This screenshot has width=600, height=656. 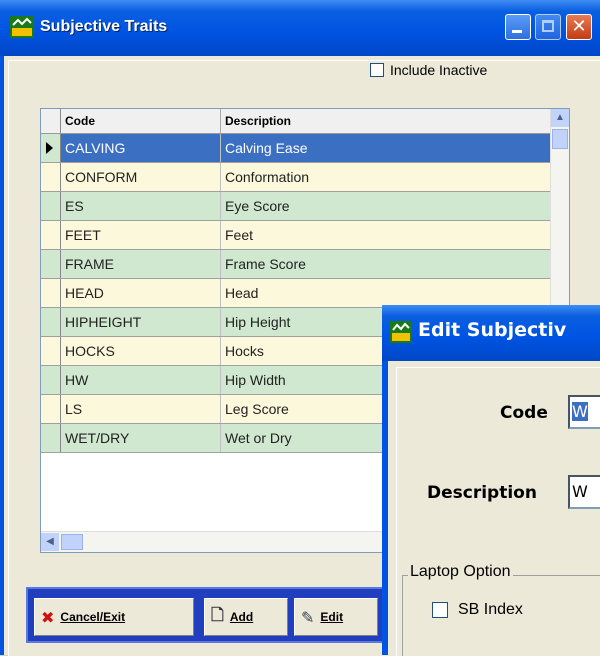 I want to click on cell-description: Head, so click(x=386, y=293).